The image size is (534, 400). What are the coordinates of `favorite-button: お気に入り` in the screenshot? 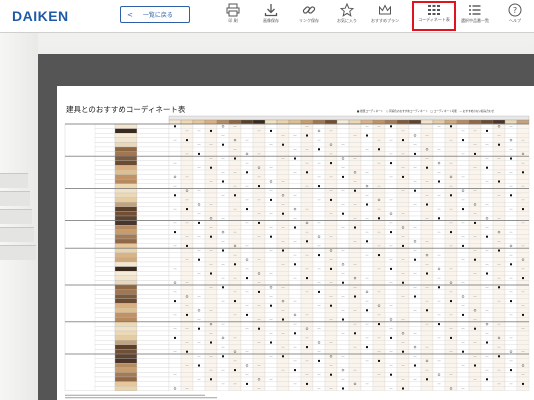 It's located at (347, 16).